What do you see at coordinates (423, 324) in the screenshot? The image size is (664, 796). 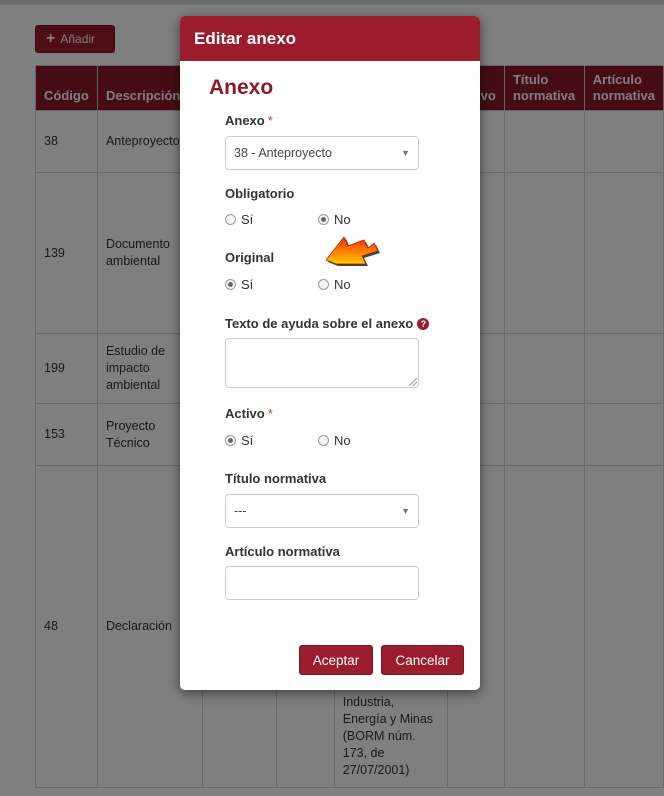 I see `question-circle-icon: ?` at bounding box center [423, 324].